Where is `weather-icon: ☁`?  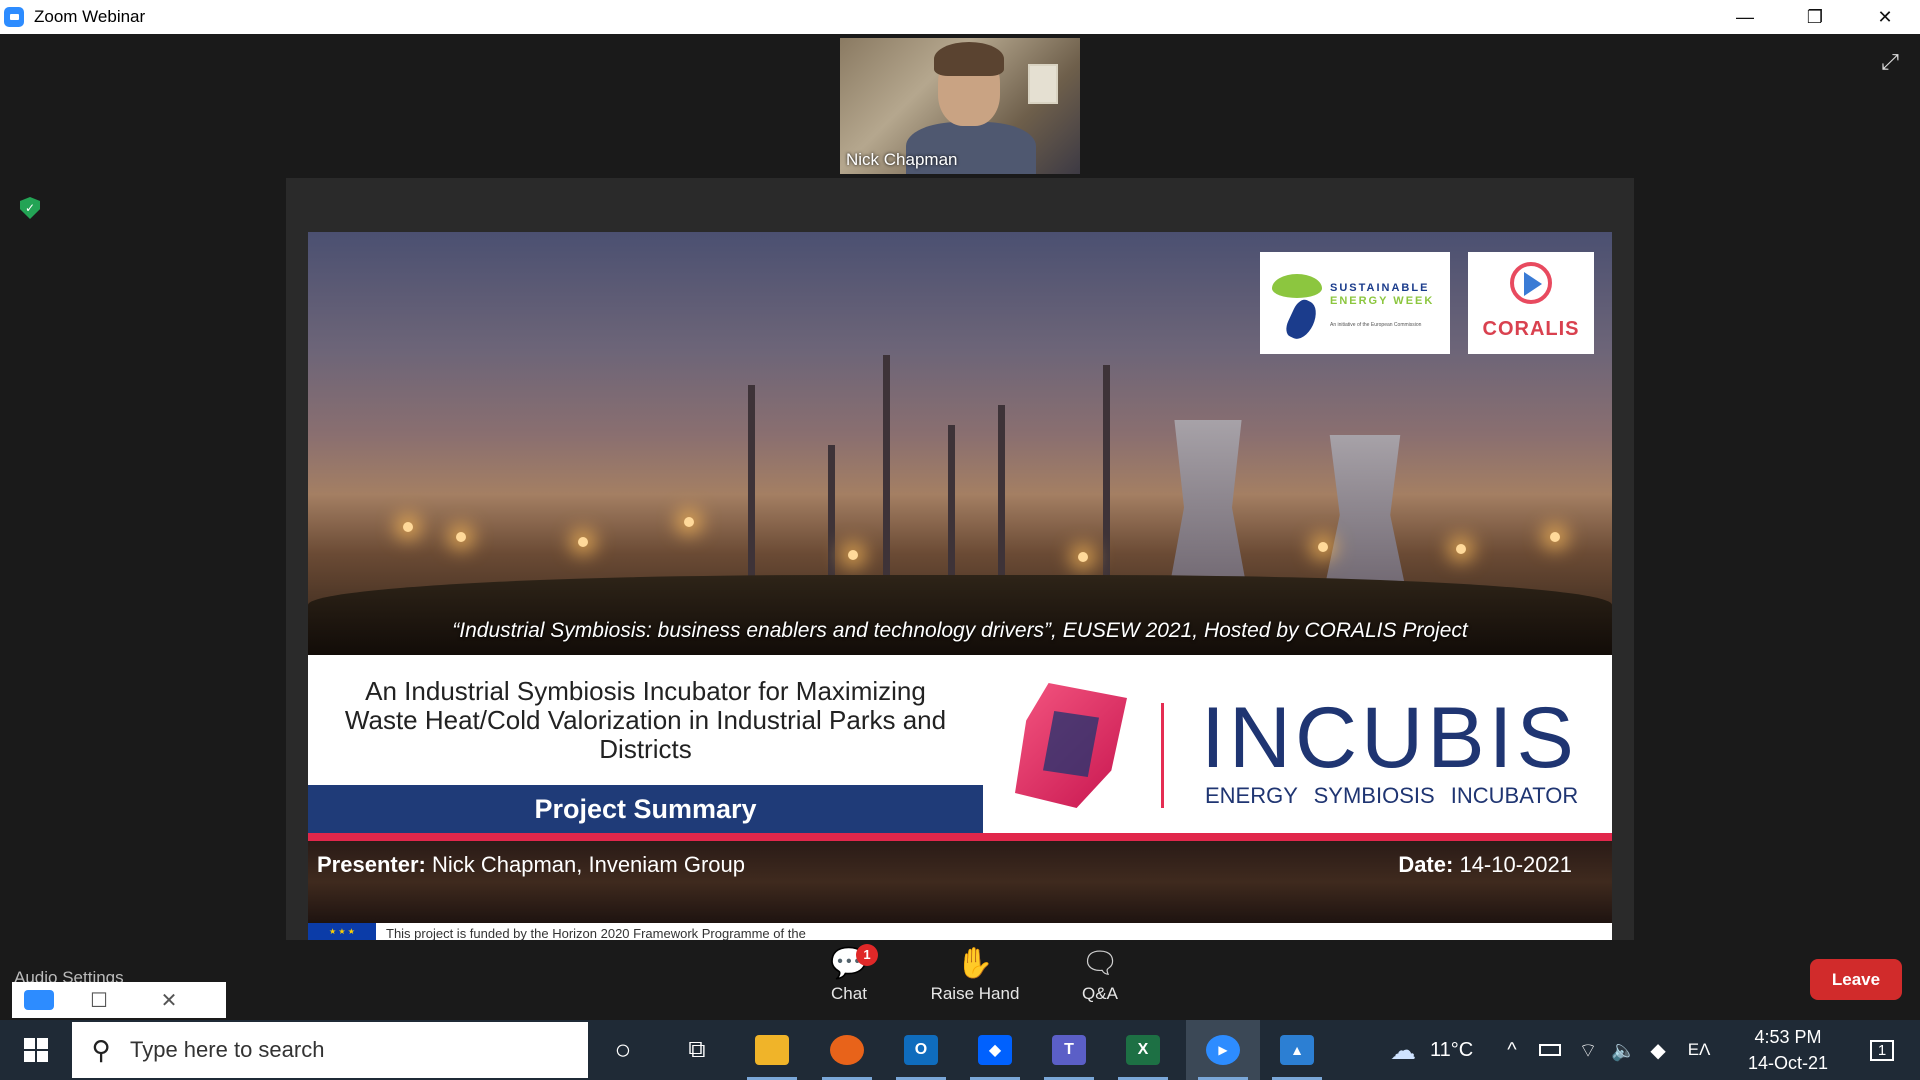 weather-icon: ☁ is located at coordinates (1403, 1050).